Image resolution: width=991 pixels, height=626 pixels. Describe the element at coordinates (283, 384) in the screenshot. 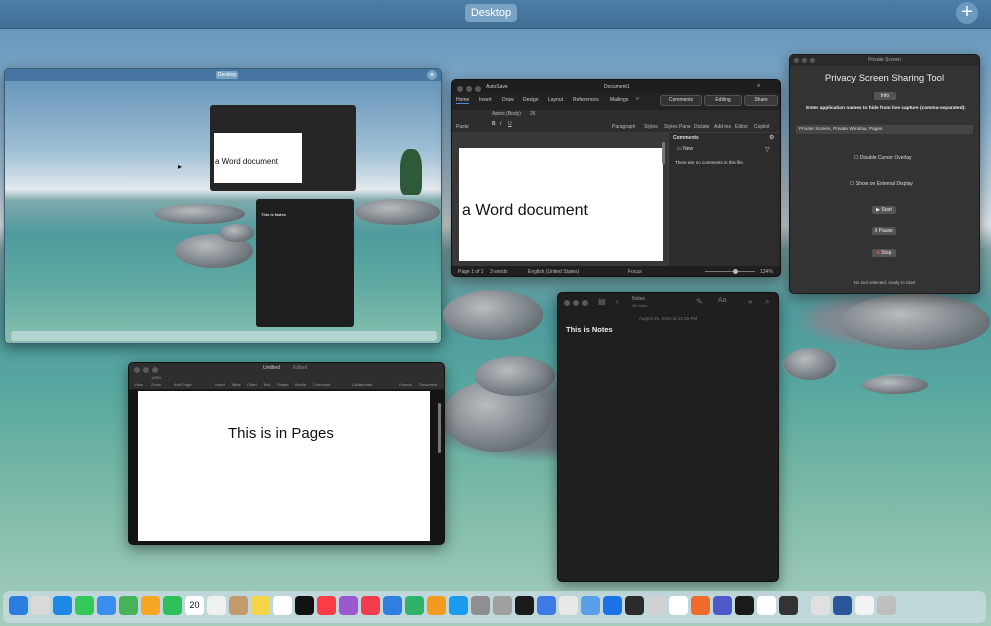

I see `shape-button: Shape` at that location.